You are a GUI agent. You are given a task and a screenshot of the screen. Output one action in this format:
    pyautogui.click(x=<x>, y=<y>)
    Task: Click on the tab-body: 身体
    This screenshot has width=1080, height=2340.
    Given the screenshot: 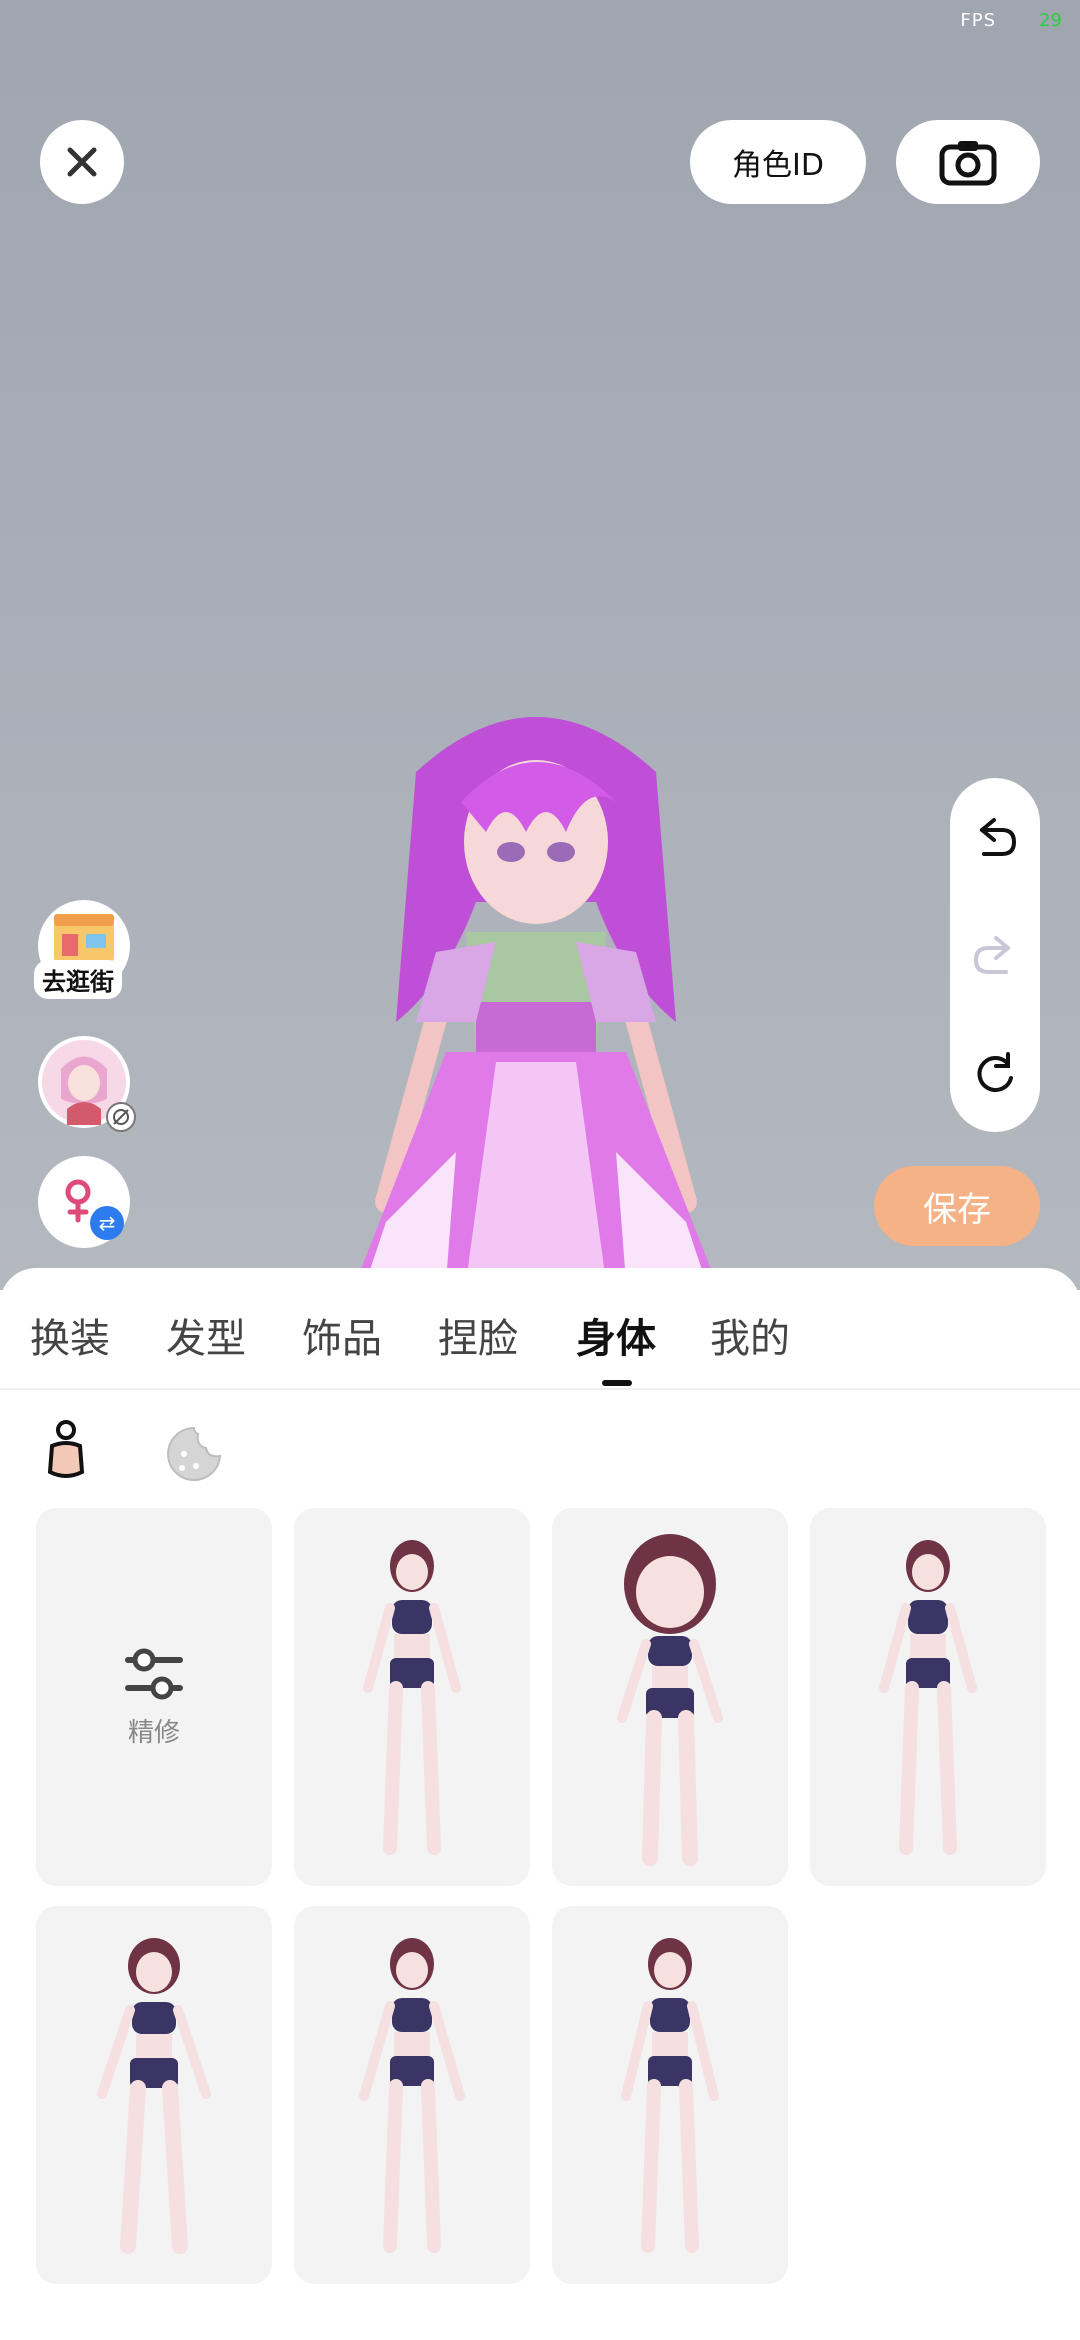 What is the action you would take?
    pyautogui.click(x=616, y=1335)
    